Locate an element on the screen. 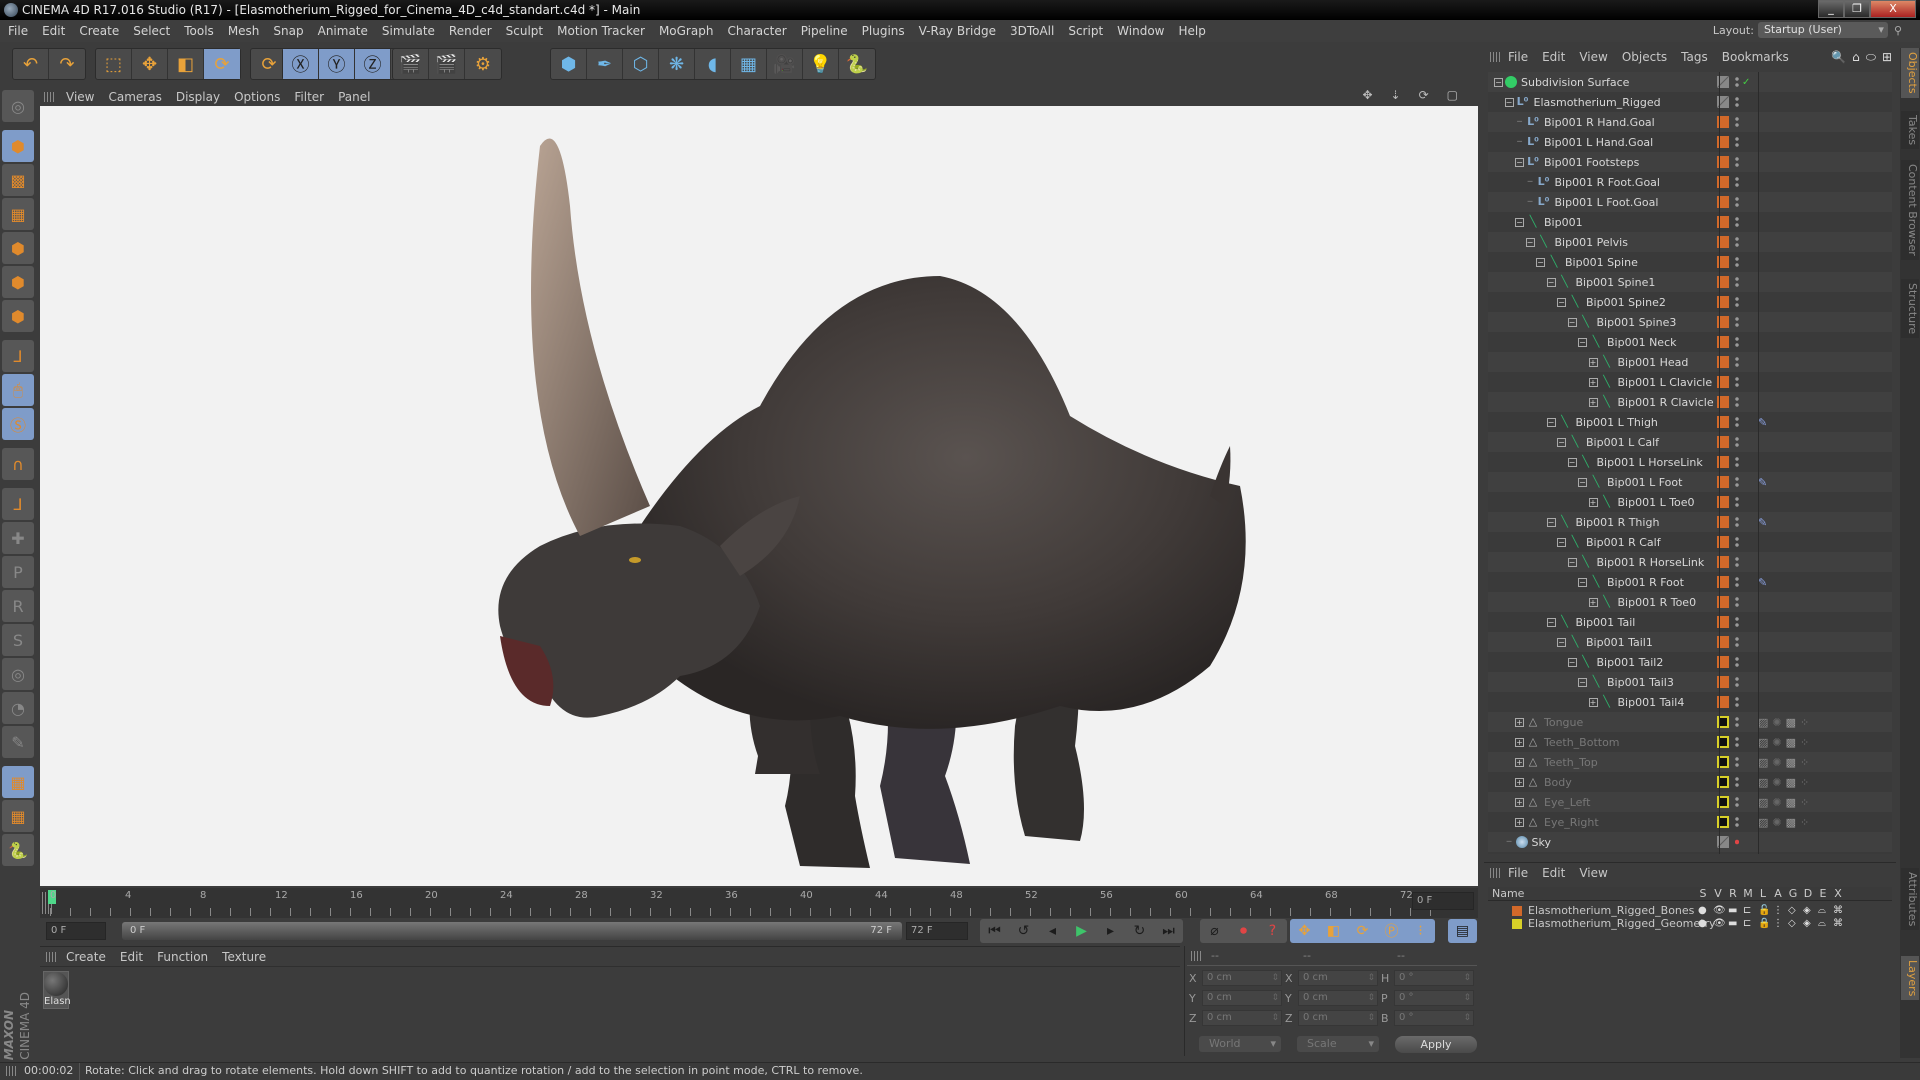 This screenshot has height=1080, width=1920. lock-toggle: 🔒 is located at coordinates (1764, 923).